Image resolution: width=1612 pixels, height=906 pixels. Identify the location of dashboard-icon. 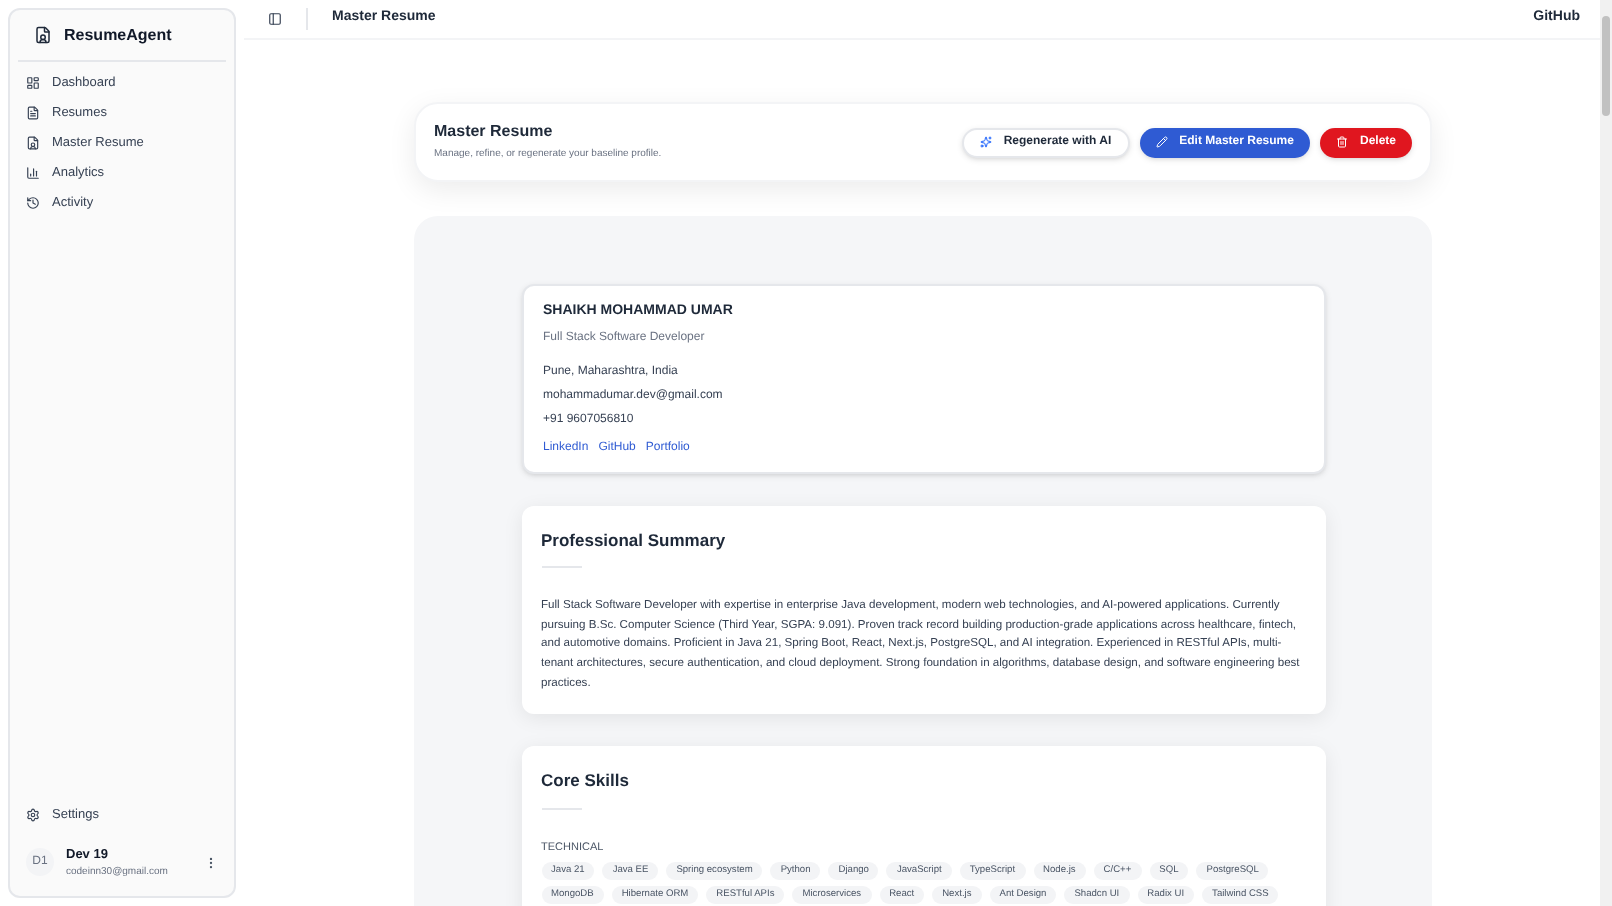
(33, 83).